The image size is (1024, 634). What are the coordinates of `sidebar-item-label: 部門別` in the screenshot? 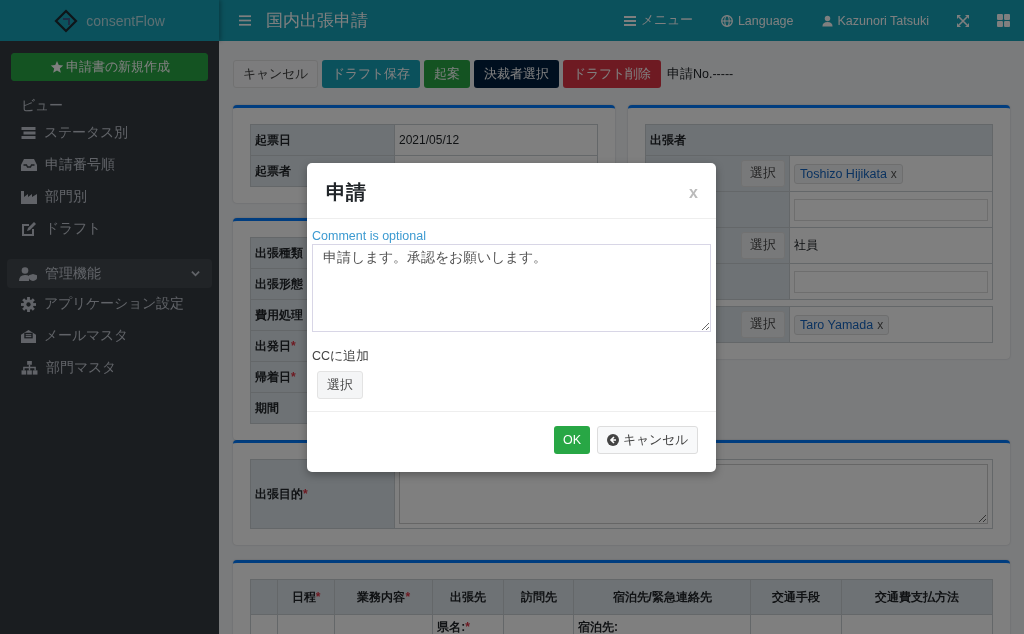 It's located at (66, 197).